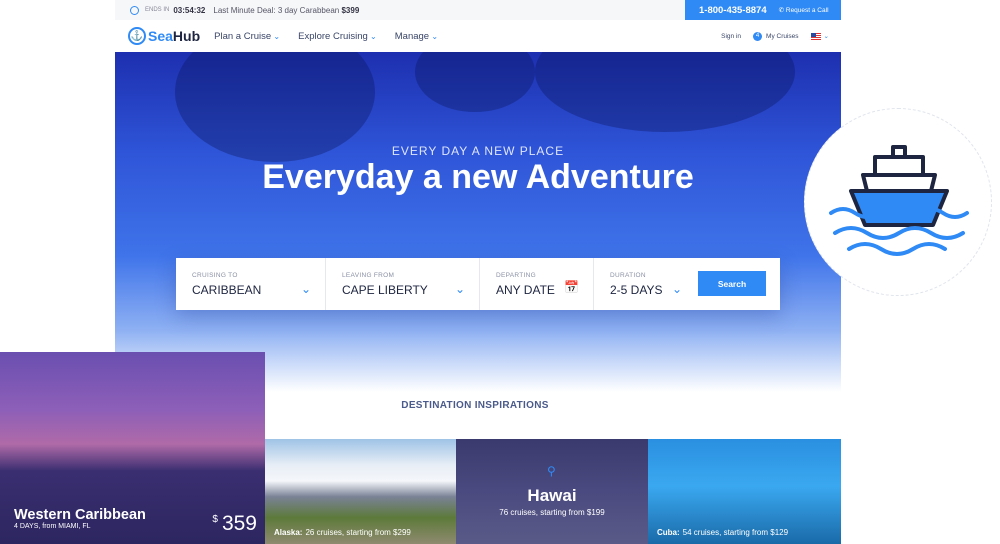  What do you see at coordinates (368, 275) in the screenshot?
I see `field-label: LEAVING FROM` at bounding box center [368, 275].